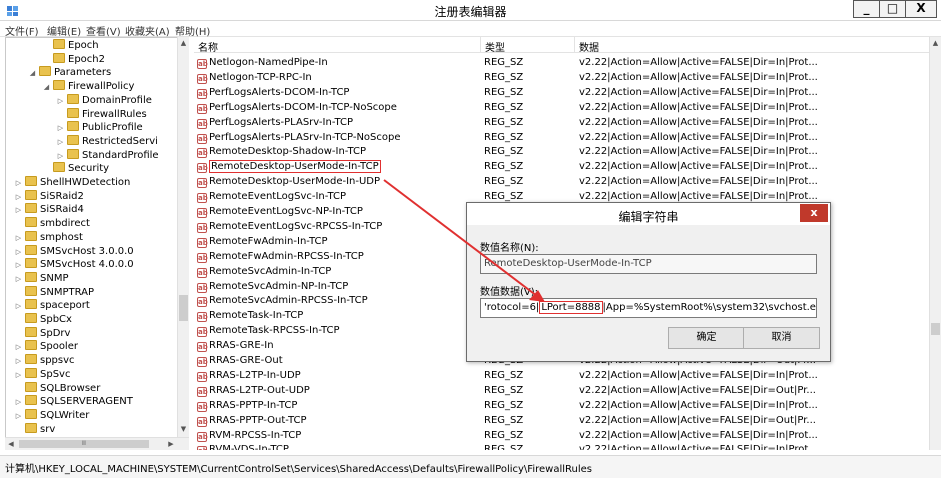 Image resolution: width=941 pixels, height=478 pixels. I want to click on ok-button: 确定, so click(706, 338).